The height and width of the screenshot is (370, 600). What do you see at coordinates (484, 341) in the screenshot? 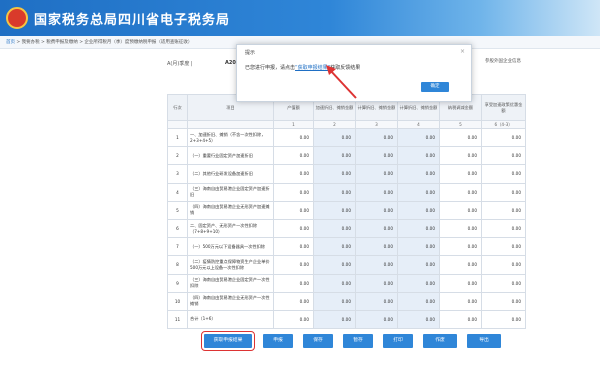
I see `export-button: 导出` at bounding box center [484, 341].